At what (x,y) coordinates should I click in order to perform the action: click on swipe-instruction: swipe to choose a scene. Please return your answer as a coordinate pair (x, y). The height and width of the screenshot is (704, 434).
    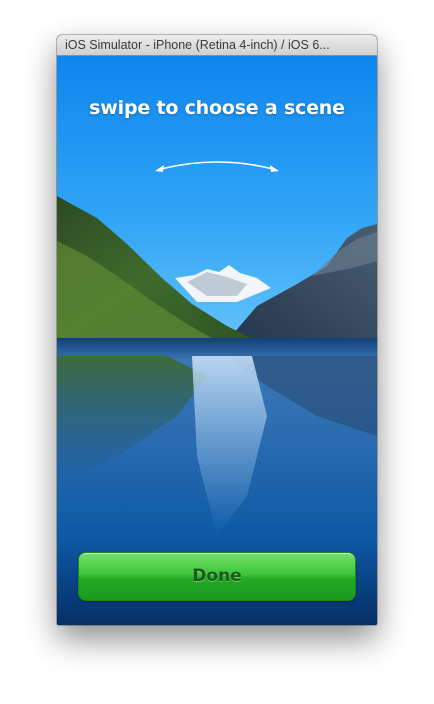
    Looking at the image, I should click on (217, 108).